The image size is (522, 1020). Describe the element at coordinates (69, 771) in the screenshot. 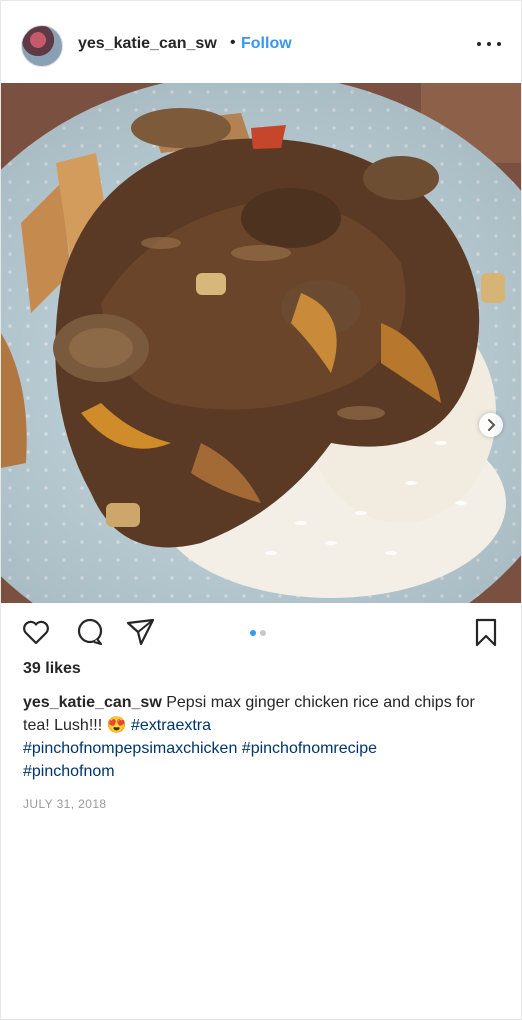

I see `hashtag-link: #pinchofnom` at that location.